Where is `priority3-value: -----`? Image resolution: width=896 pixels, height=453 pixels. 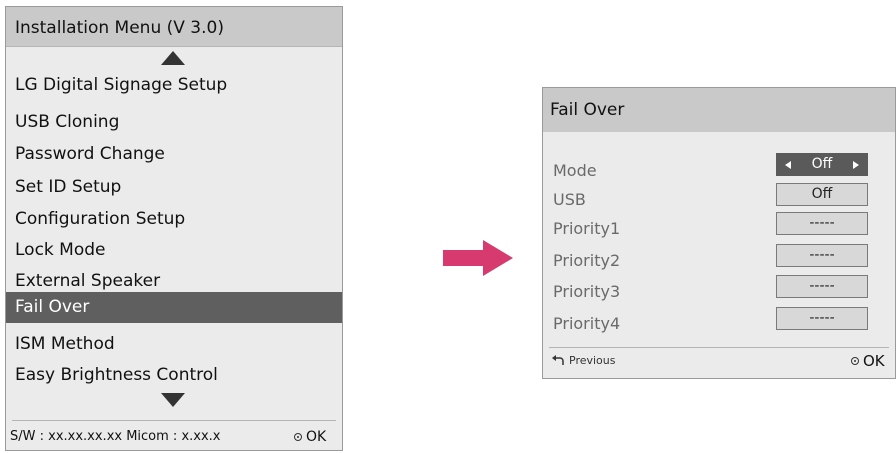
priority3-value: ----- is located at coordinates (822, 286).